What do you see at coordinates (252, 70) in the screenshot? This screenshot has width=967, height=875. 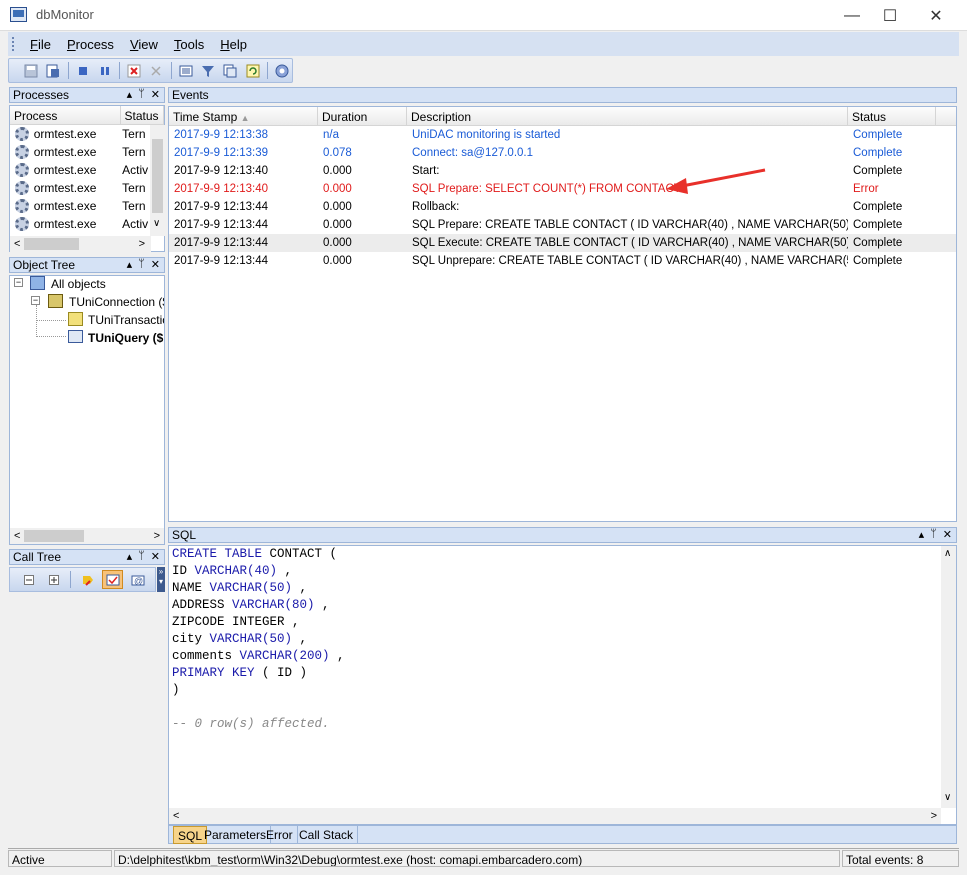 I see `refresh-icon` at bounding box center [252, 70].